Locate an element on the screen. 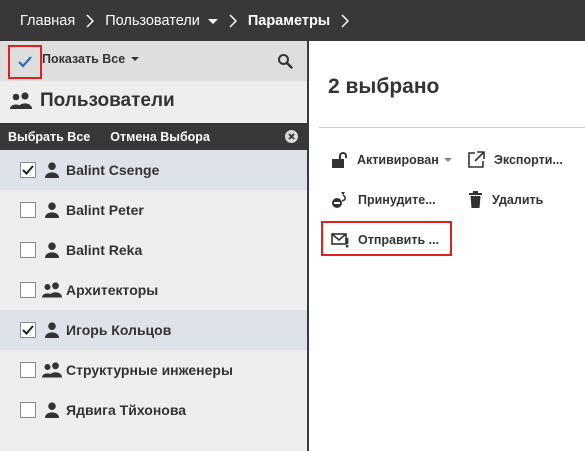 The height and width of the screenshot is (451, 585). delete-button: Удалить is located at coordinates (505, 199).